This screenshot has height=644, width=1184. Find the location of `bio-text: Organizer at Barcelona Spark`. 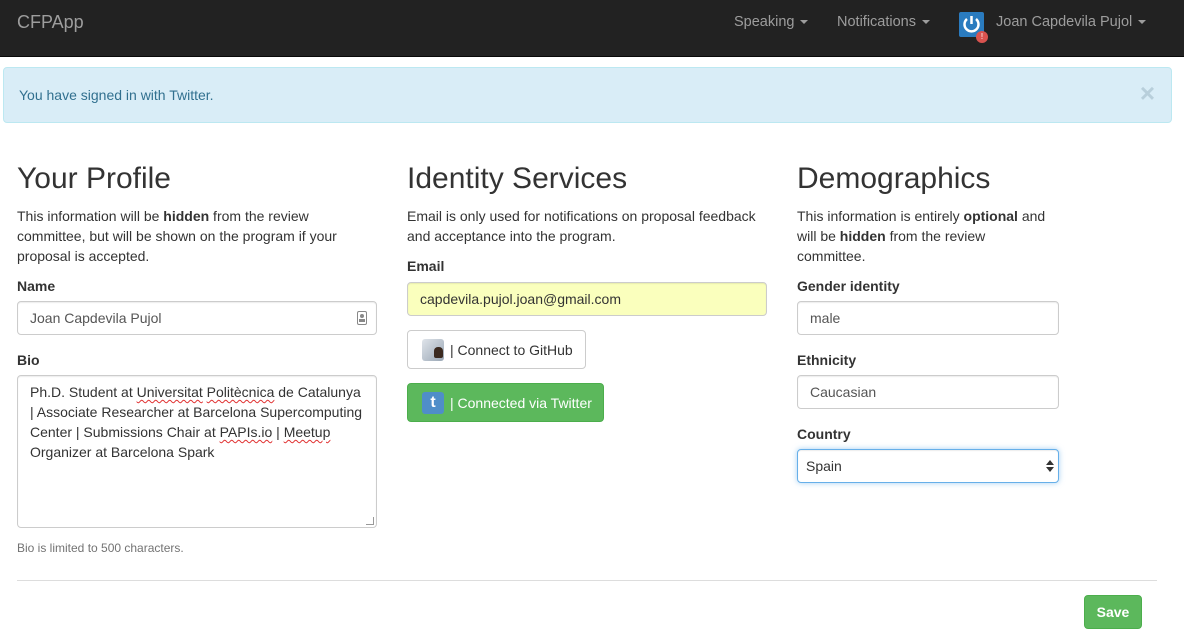

bio-text: Organizer at Barcelona Spark is located at coordinates (122, 452).